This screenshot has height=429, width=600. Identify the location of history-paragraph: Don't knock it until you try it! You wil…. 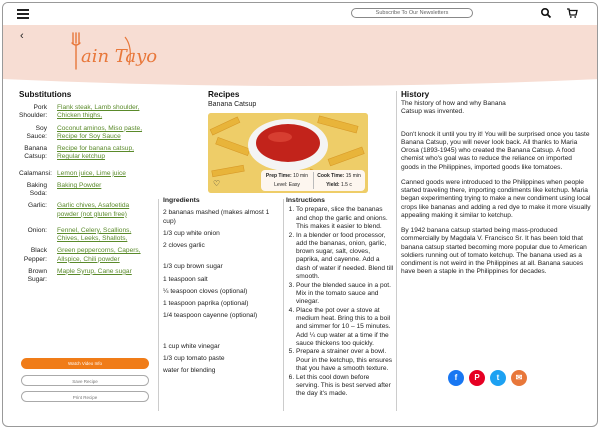
(495, 150).